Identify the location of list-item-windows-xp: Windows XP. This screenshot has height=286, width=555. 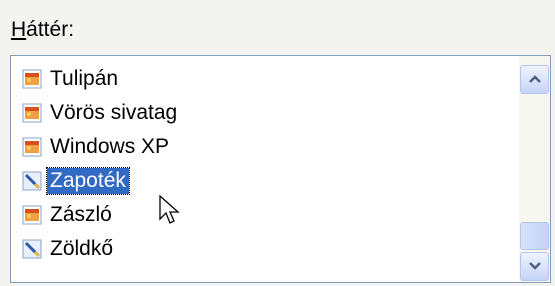
(267, 147).